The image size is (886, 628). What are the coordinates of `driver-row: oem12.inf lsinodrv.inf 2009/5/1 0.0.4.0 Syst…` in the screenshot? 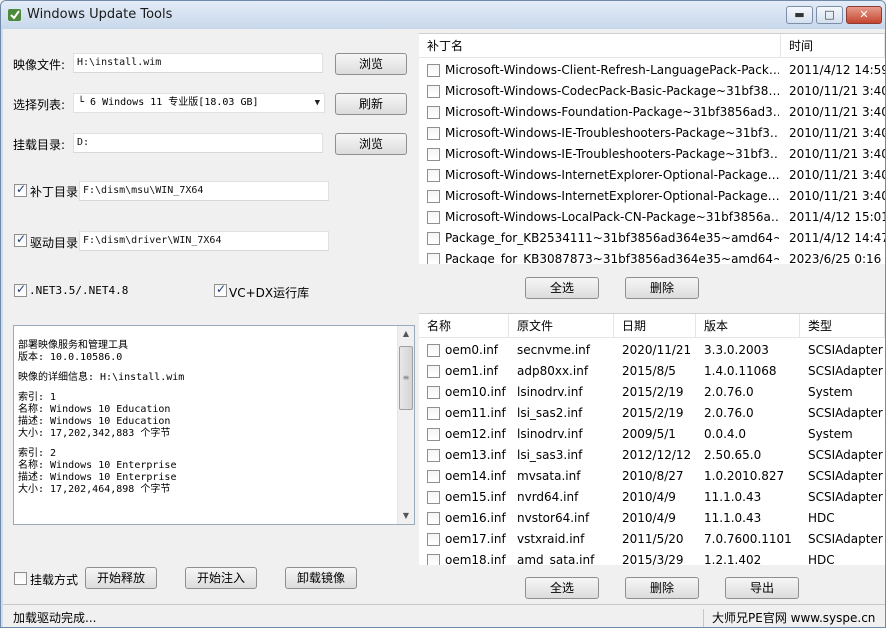 It's located at (652, 434).